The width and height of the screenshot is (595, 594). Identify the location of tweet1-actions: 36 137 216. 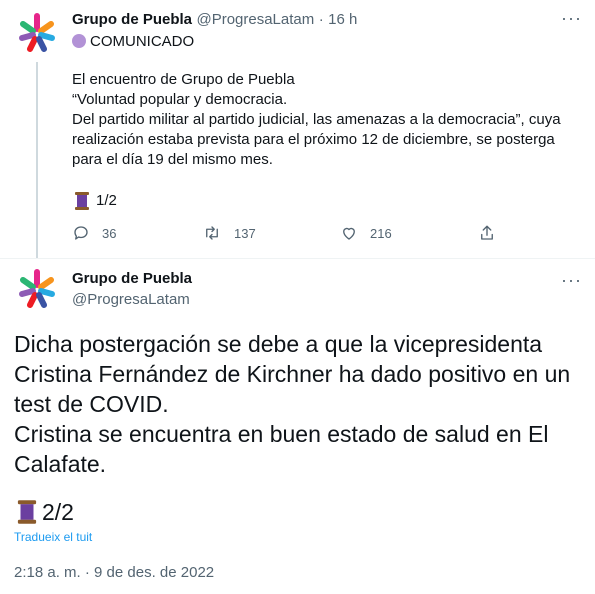
(322, 234).